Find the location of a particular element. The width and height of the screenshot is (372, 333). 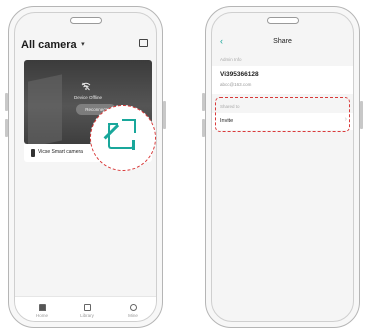

admin-card: Vi395366128 abcc@163.com is located at coordinates (282, 80).